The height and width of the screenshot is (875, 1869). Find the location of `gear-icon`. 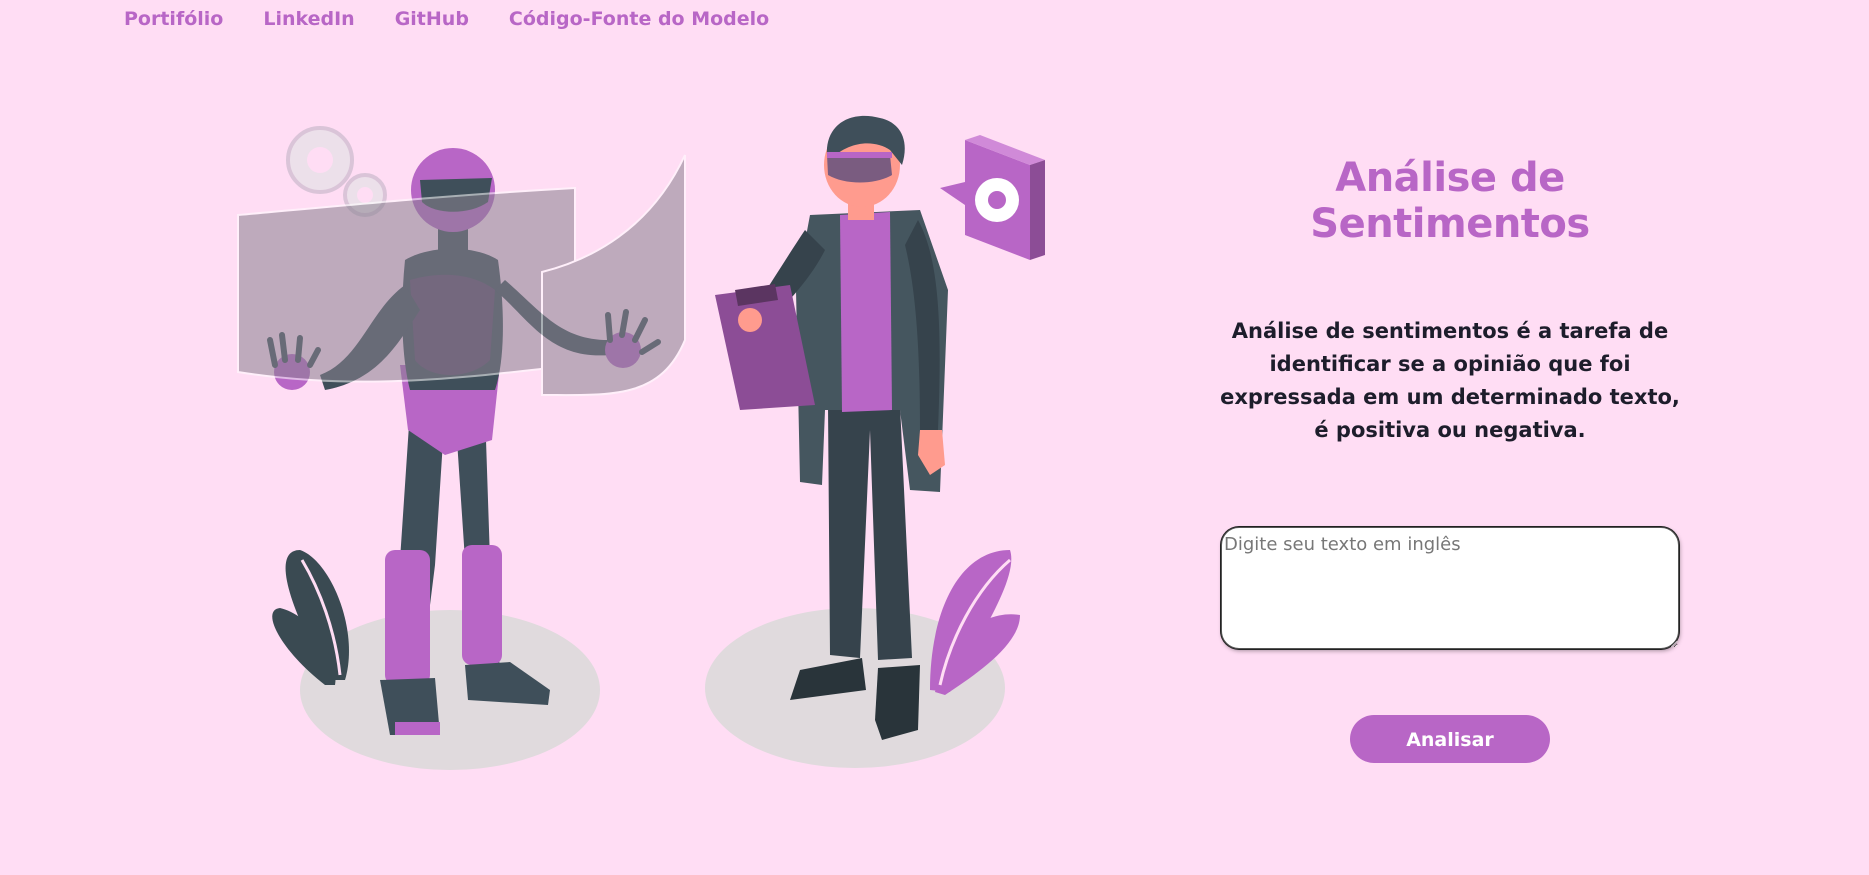

gear-icon is located at coordinates (992, 197).